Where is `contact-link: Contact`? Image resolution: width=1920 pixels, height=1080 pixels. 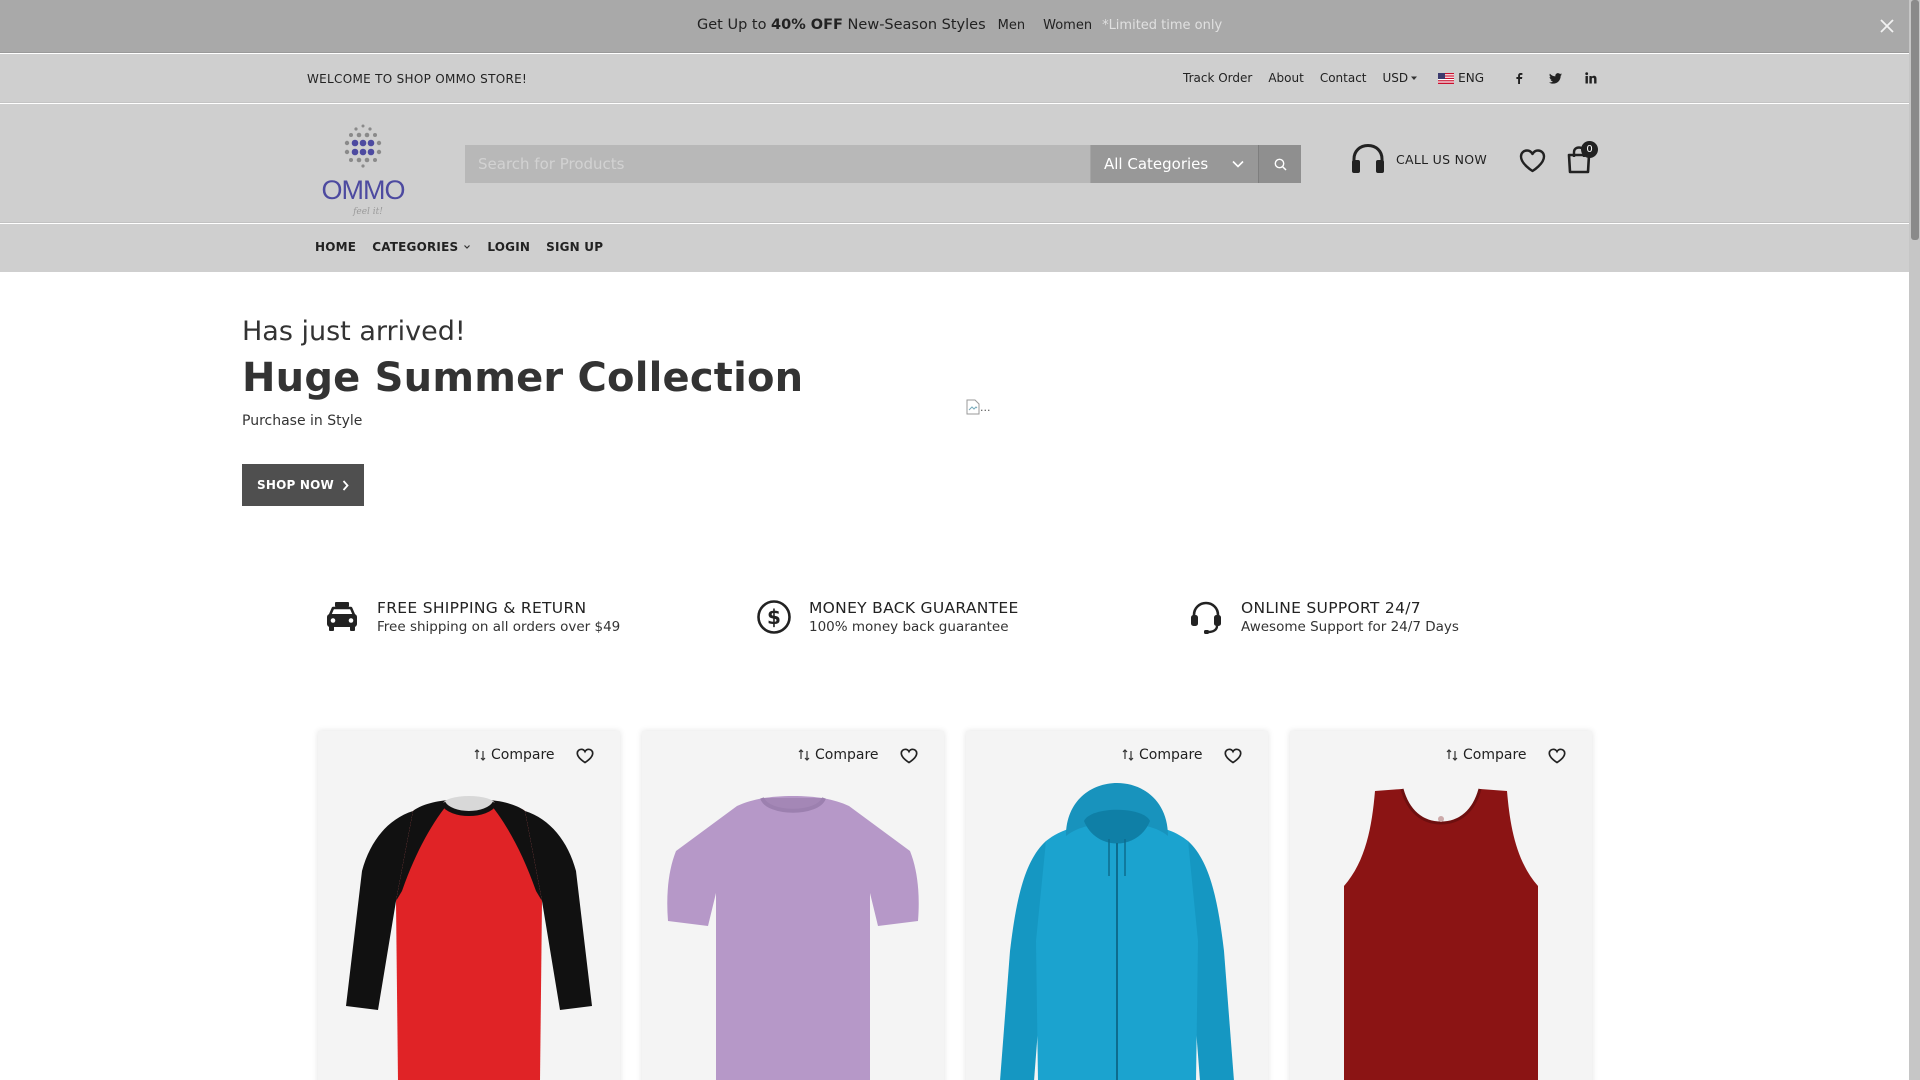
contact-link: Contact is located at coordinates (1343, 78).